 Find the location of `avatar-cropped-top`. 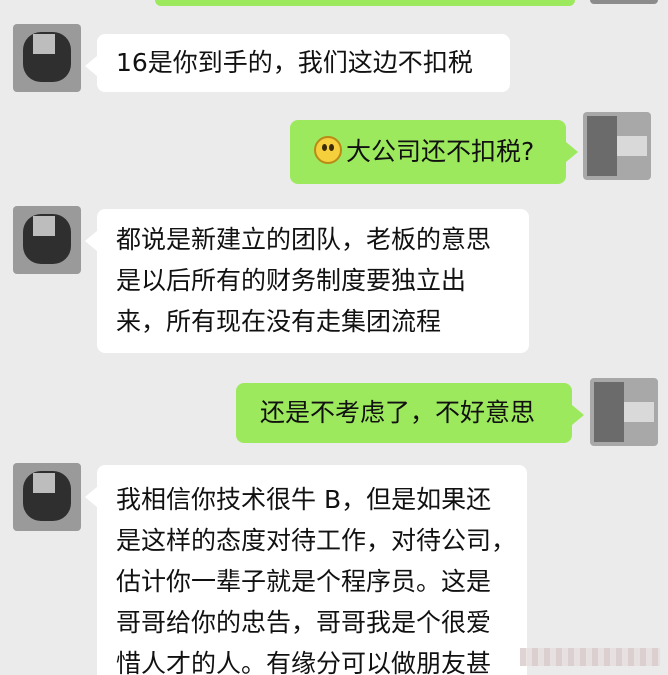

avatar-cropped-top is located at coordinates (624, 2).